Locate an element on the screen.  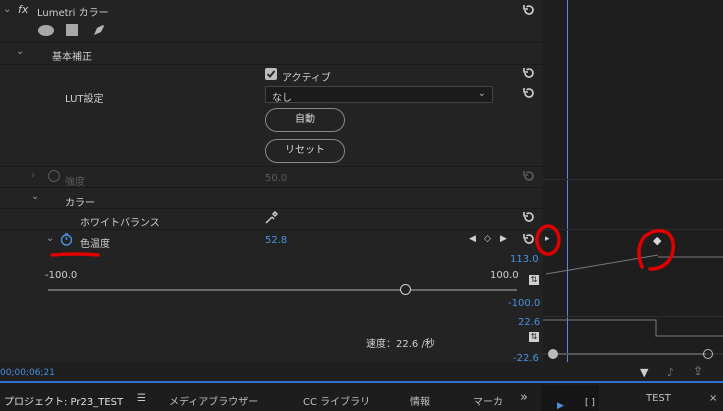
eyedropper-icon is located at coordinates (271, 218).